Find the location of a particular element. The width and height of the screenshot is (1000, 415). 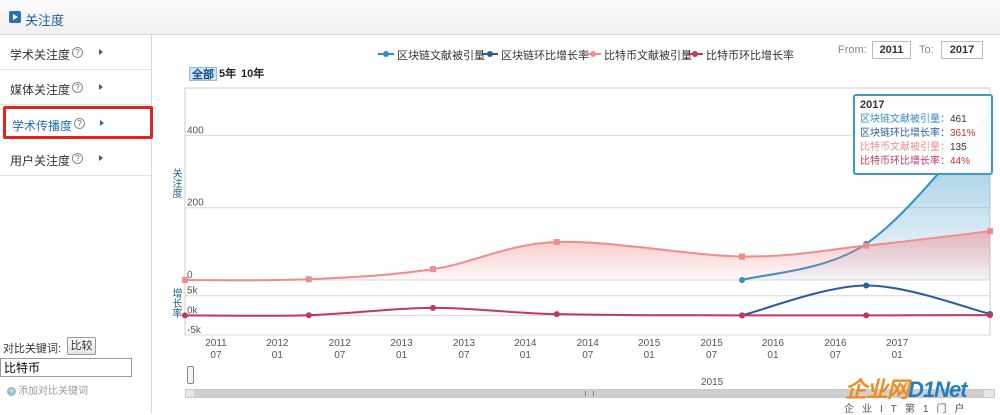

tooltip-row: 区块链文献被引量：461 is located at coordinates (923, 120).